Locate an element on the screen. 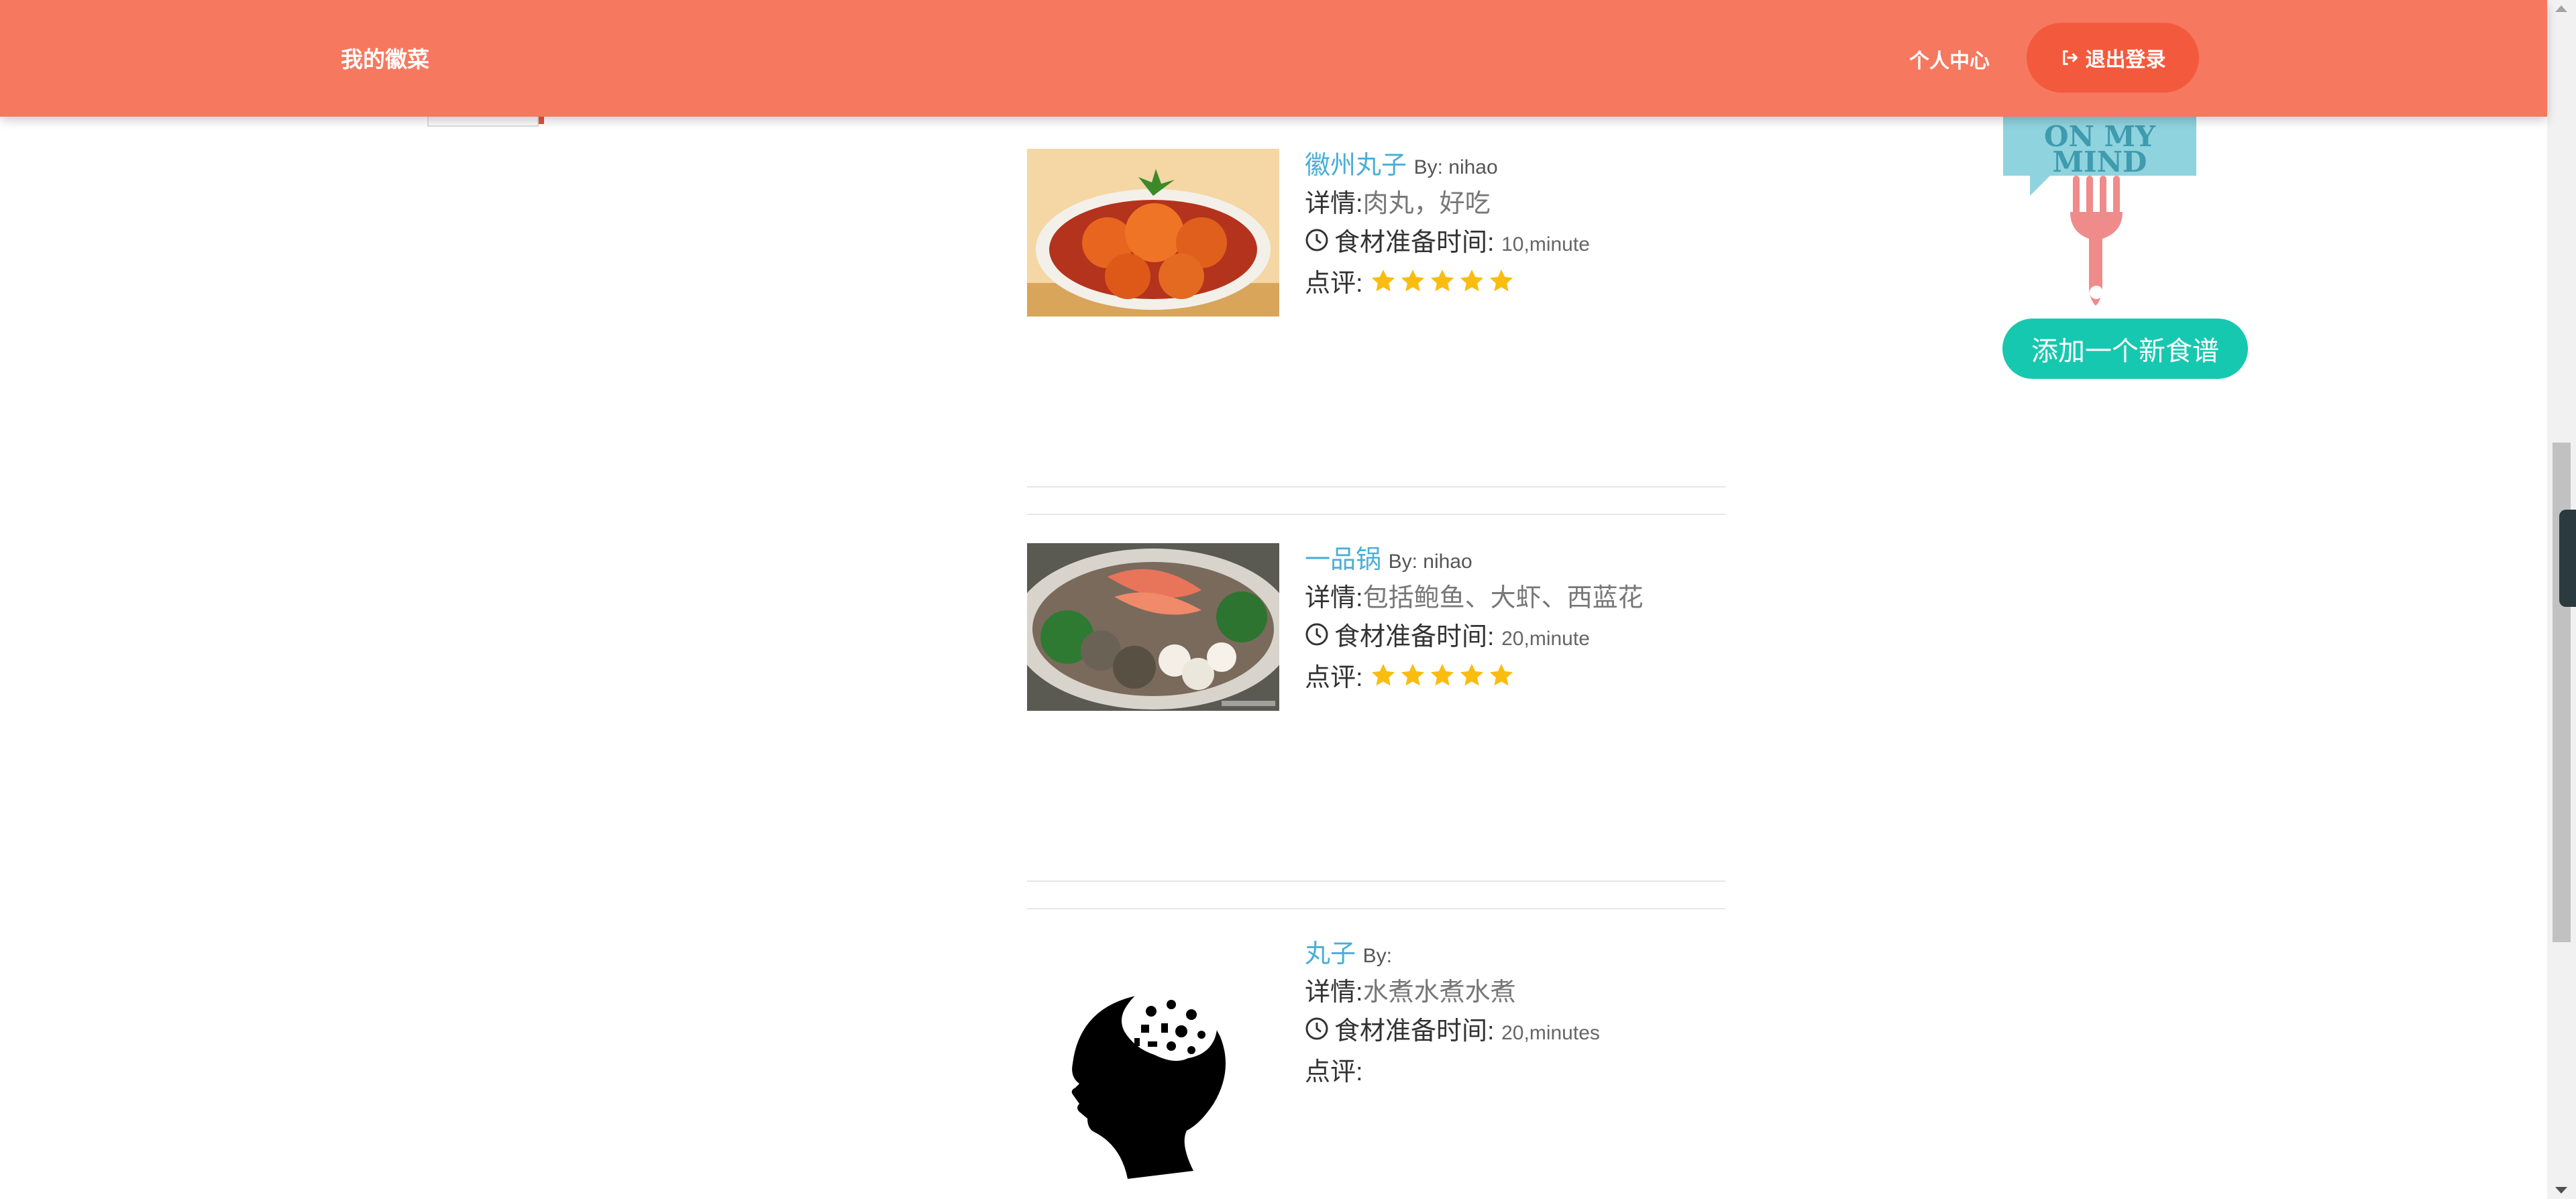  sign-out-icon is located at coordinates (2070, 58).